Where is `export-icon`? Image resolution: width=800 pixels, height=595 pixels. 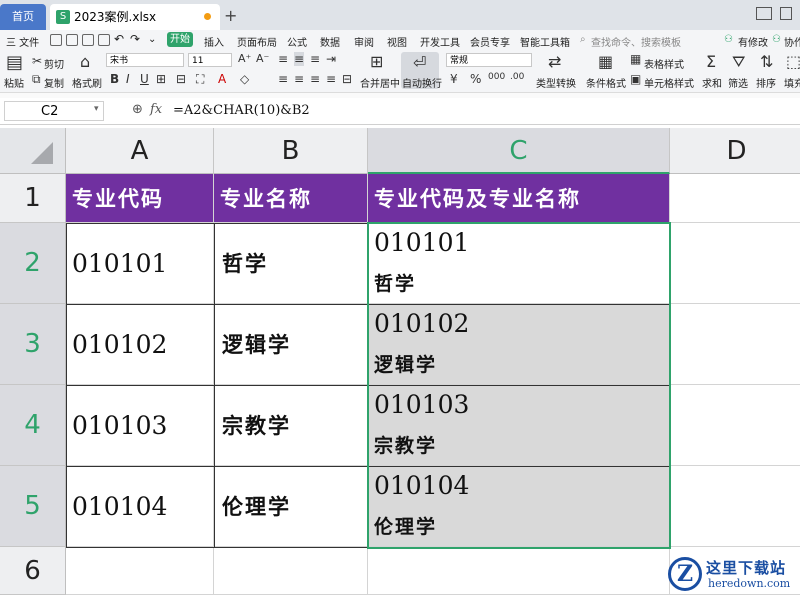 export-icon is located at coordinates (72, 40).